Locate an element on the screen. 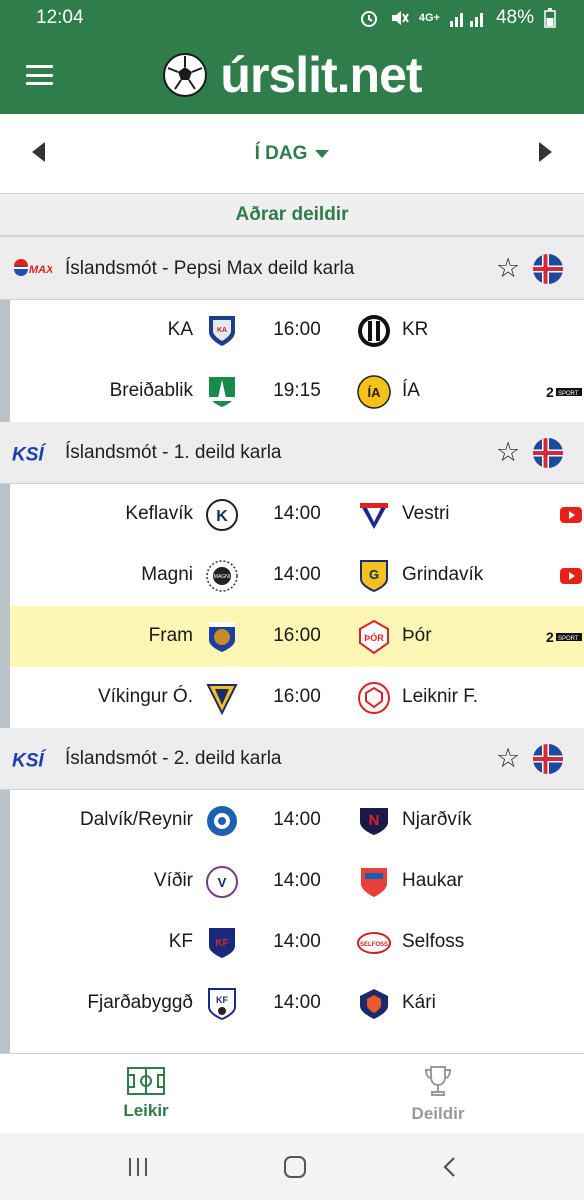  home-team: Keflavík is located at coordinates (159, 513).